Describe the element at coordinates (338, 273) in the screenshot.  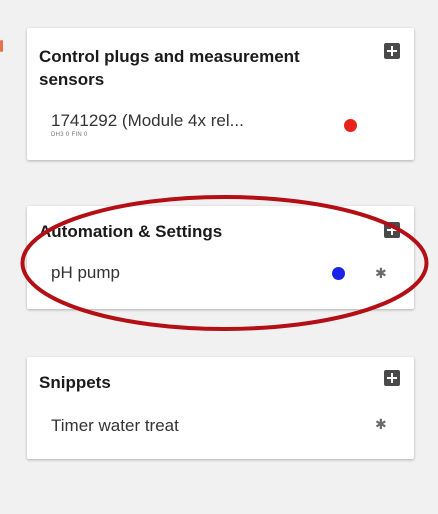
I see `blue-status-dot` at that location.